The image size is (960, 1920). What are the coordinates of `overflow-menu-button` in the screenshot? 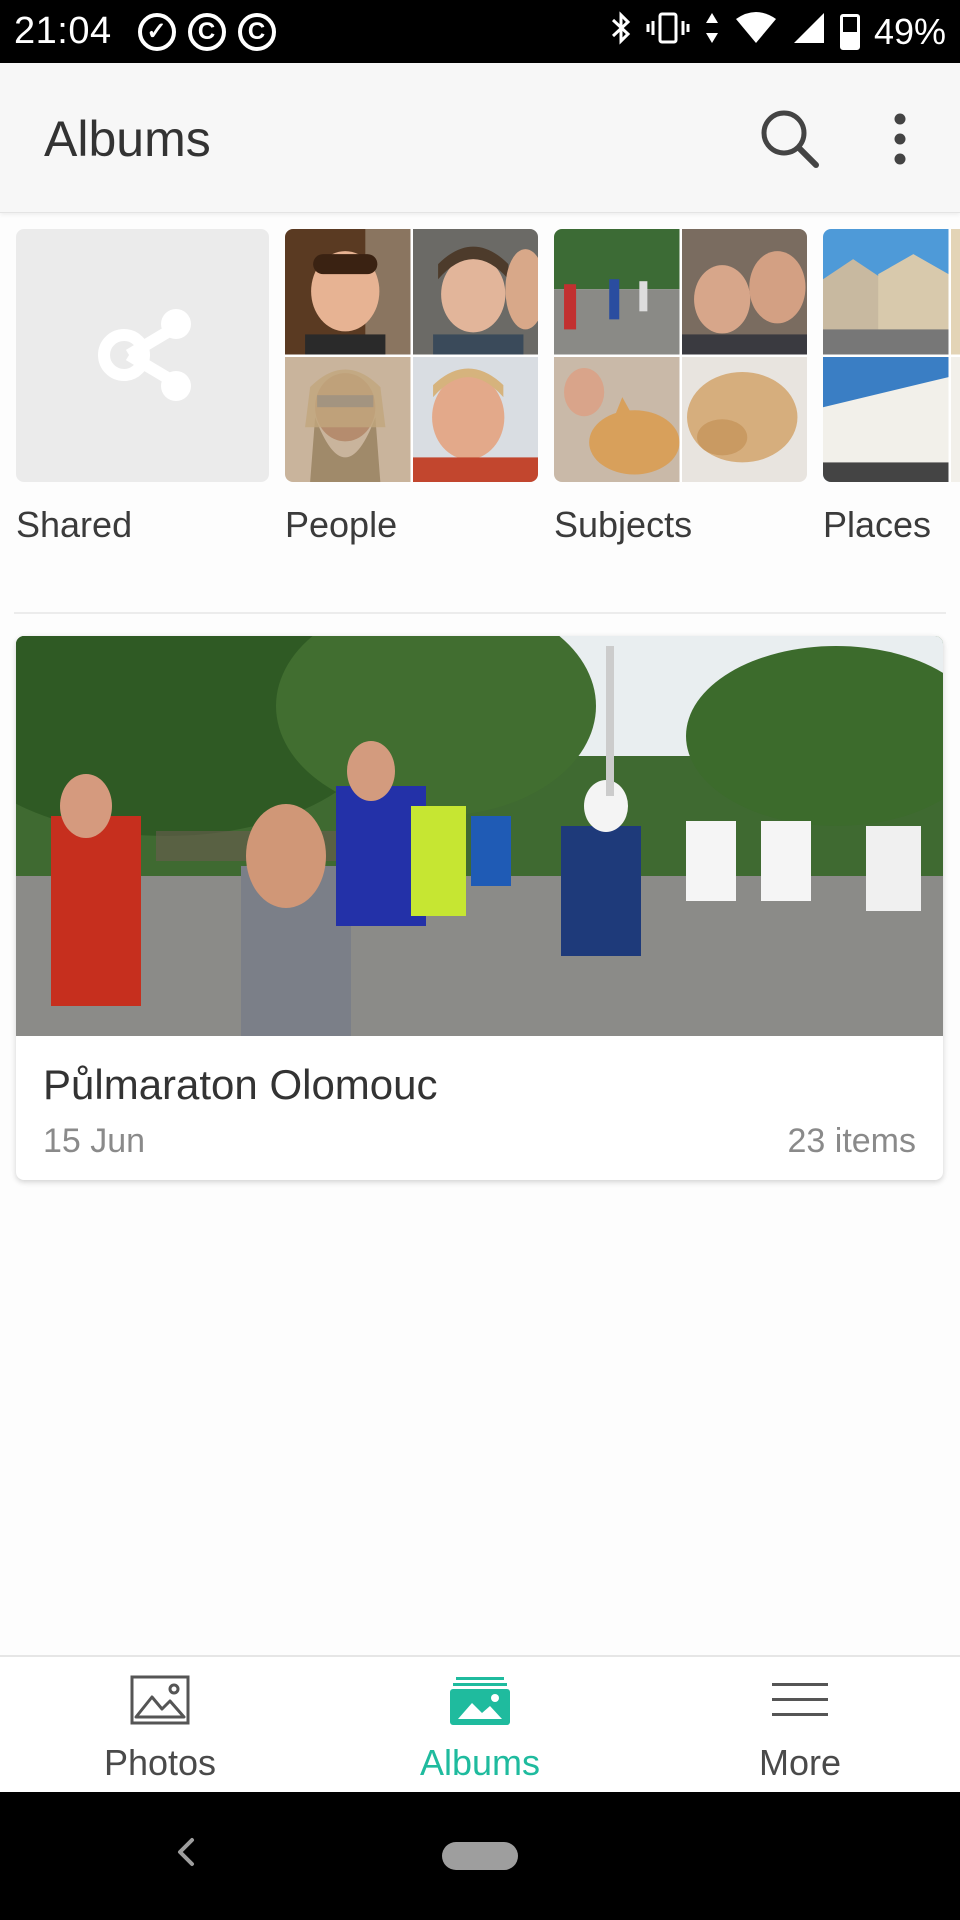 It's located at (900, 139).